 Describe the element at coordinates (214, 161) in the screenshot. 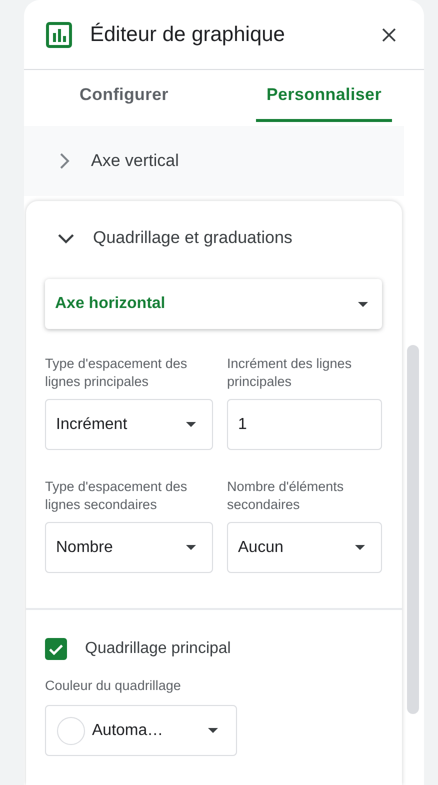

I see `section-header: Axe vertical` at that location.